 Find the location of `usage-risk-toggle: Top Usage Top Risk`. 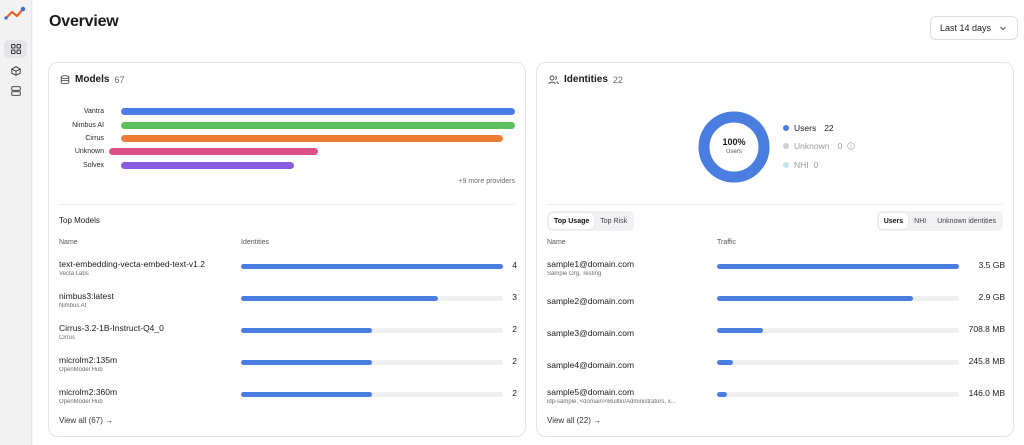

usage-risk-toggle: Top Usage Top Risk is located at coordinates (591, 221).